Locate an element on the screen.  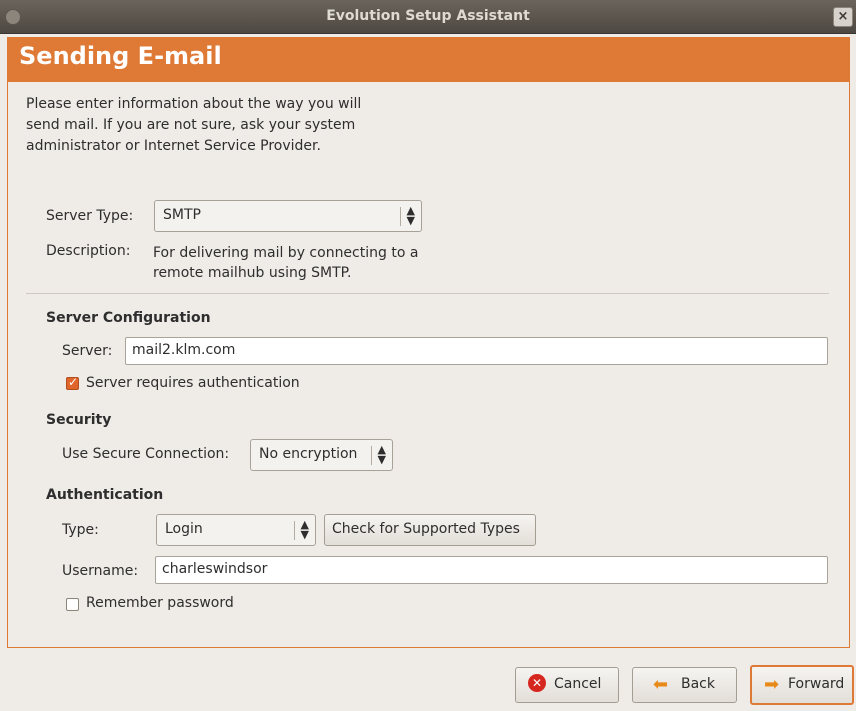
username-input: charleswindsor is located at coordinates (491, 570).